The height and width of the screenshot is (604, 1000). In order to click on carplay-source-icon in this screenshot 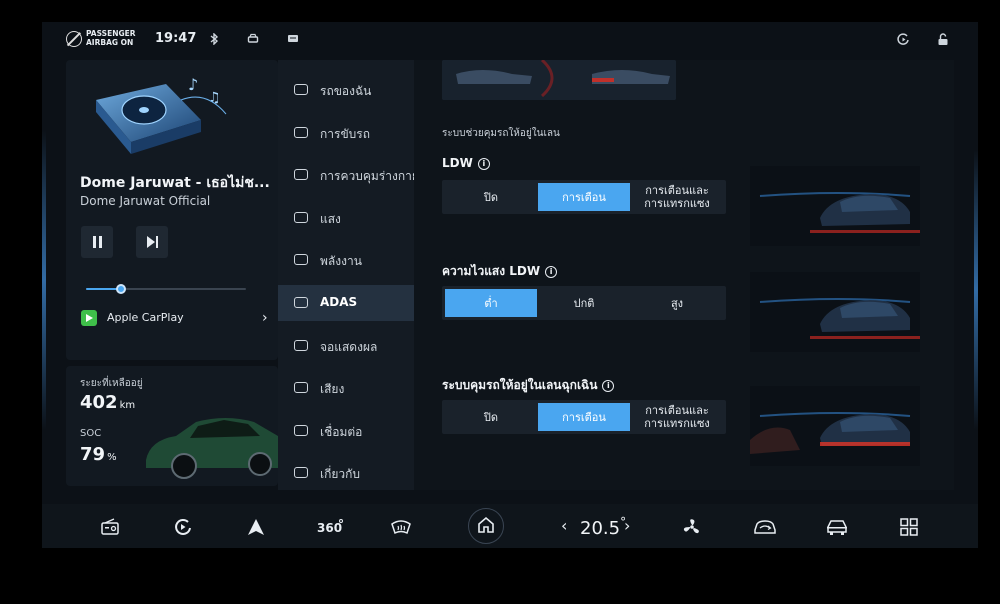, I will do `click(89, 318)`.